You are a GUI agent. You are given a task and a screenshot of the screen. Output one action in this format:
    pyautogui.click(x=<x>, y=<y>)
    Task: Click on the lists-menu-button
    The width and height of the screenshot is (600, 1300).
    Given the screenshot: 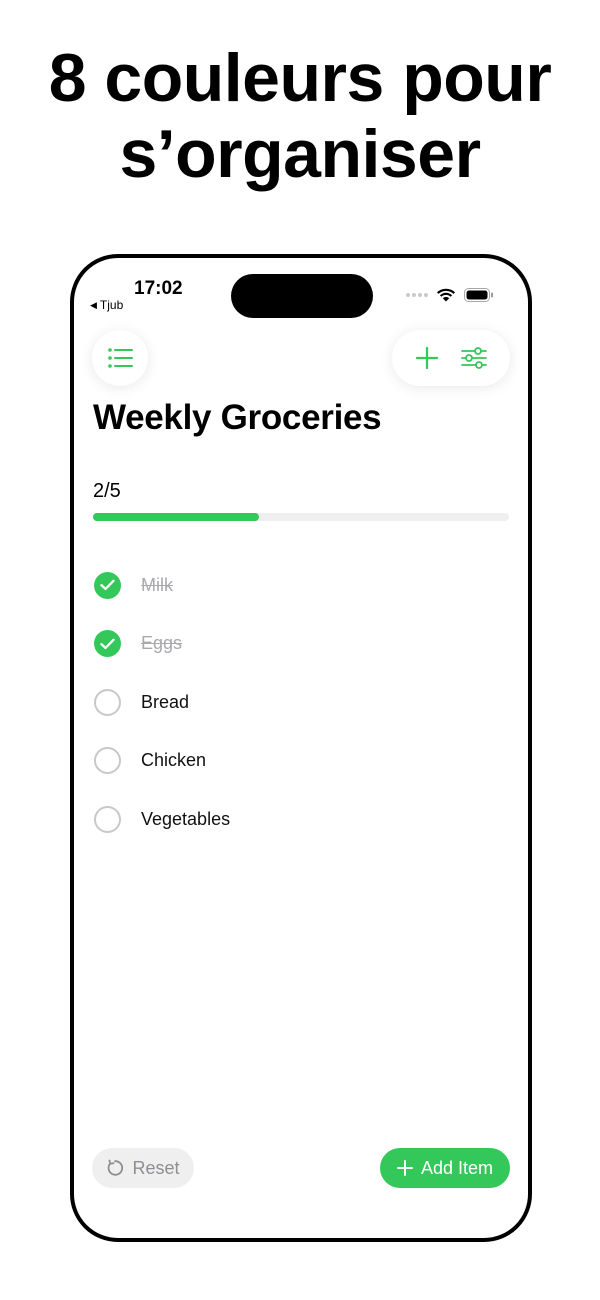 What is the action you would take?
    pyautogui.click(x=120, y=358)
    